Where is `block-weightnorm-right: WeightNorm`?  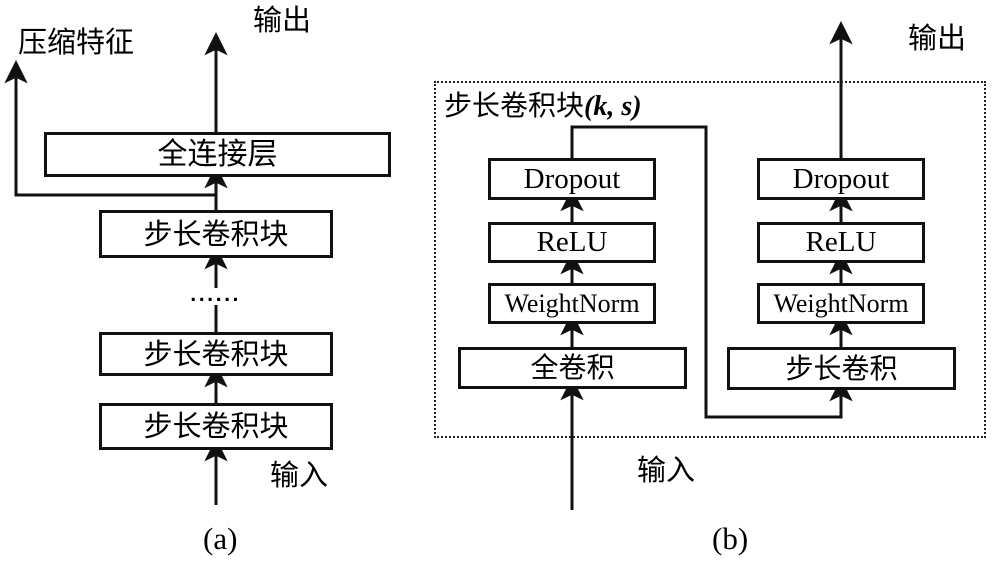 block-weightnorm-right: WeightNorm is located at coordinates (841, 303).